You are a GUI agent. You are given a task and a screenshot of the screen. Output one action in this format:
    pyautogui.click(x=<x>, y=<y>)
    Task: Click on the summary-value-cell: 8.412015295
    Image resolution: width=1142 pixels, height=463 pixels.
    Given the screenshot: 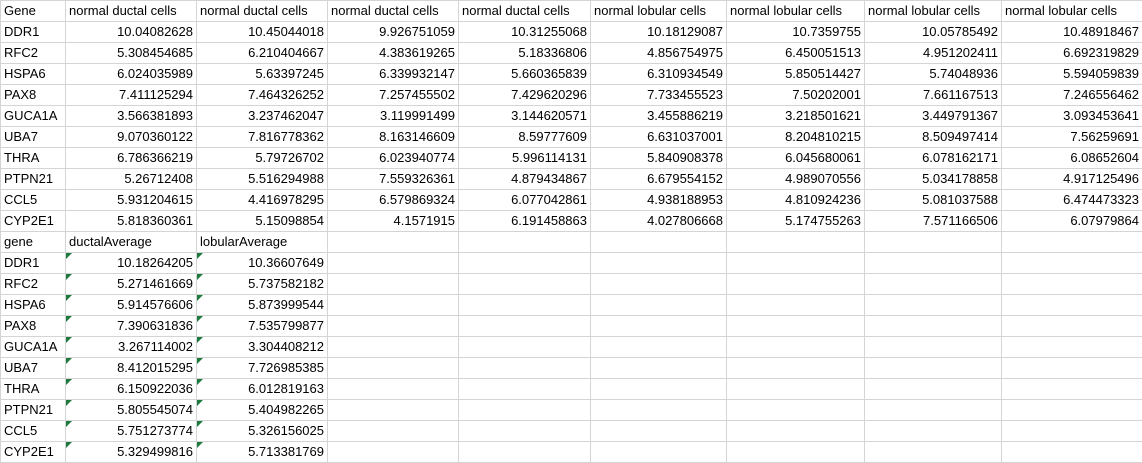 What is the action you would take?
    pyautogui.click(x=131, y=368)
    